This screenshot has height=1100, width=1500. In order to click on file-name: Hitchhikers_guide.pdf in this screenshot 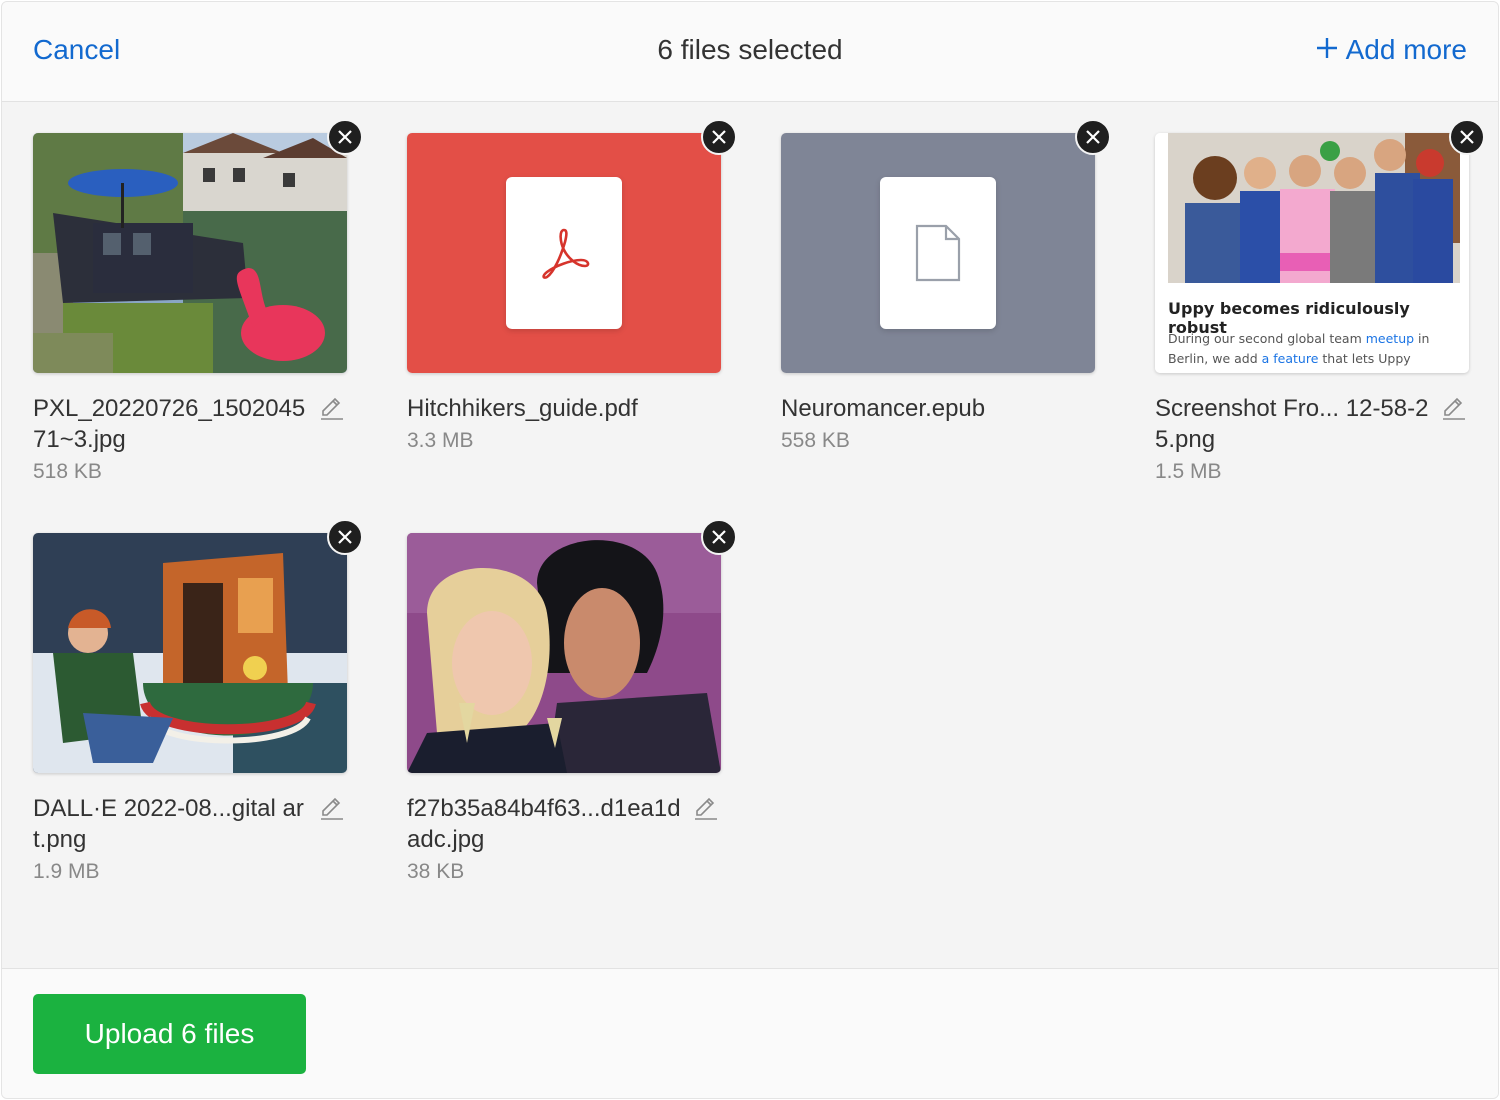, I will do `click(522, 408)`.